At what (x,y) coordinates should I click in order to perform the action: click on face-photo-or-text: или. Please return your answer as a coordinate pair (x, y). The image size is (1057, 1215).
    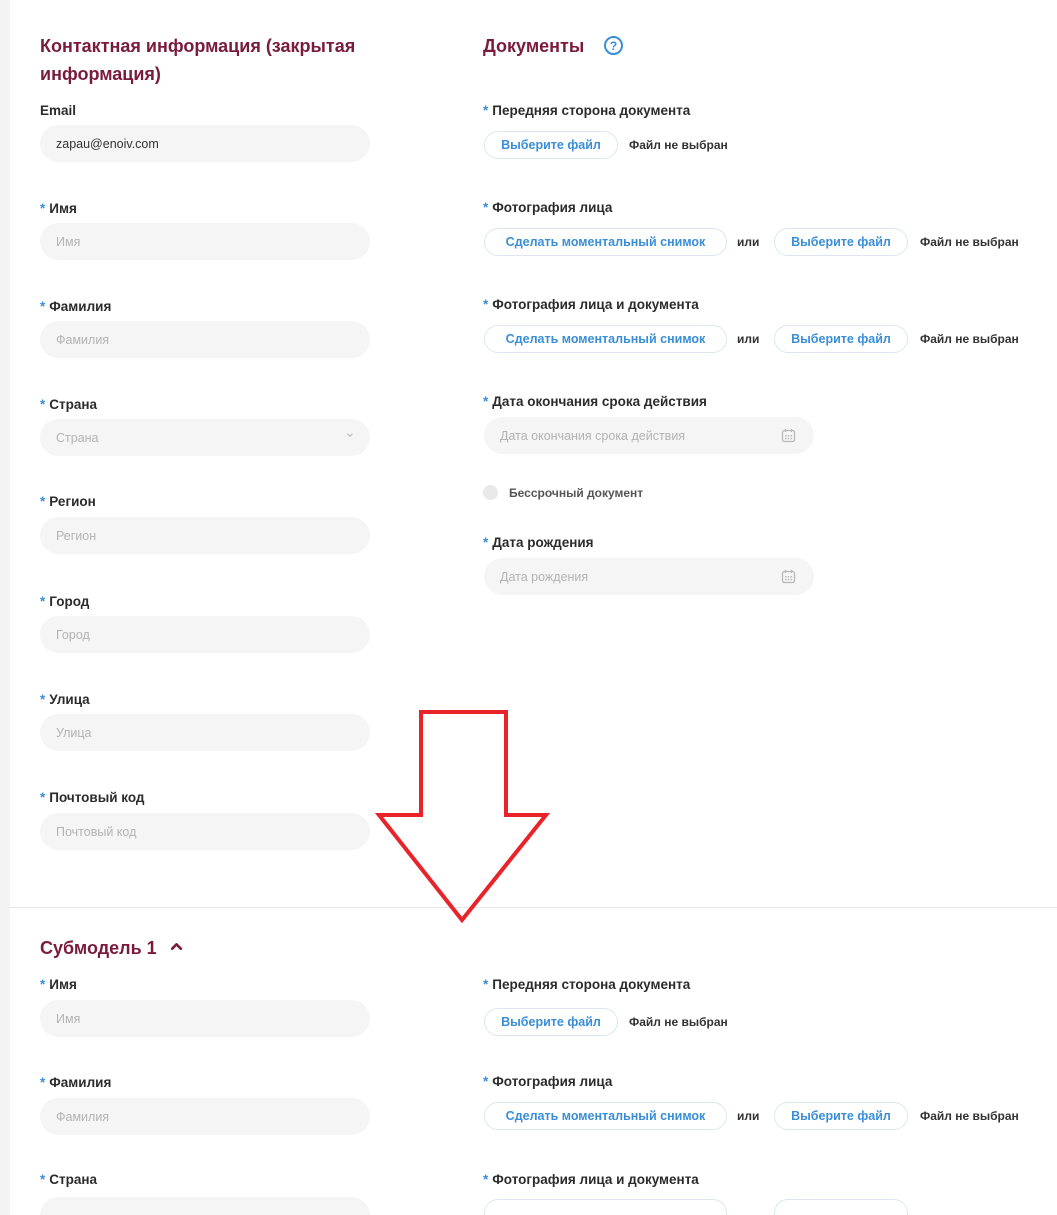
    Looking at the image, I should click on (748, 242).